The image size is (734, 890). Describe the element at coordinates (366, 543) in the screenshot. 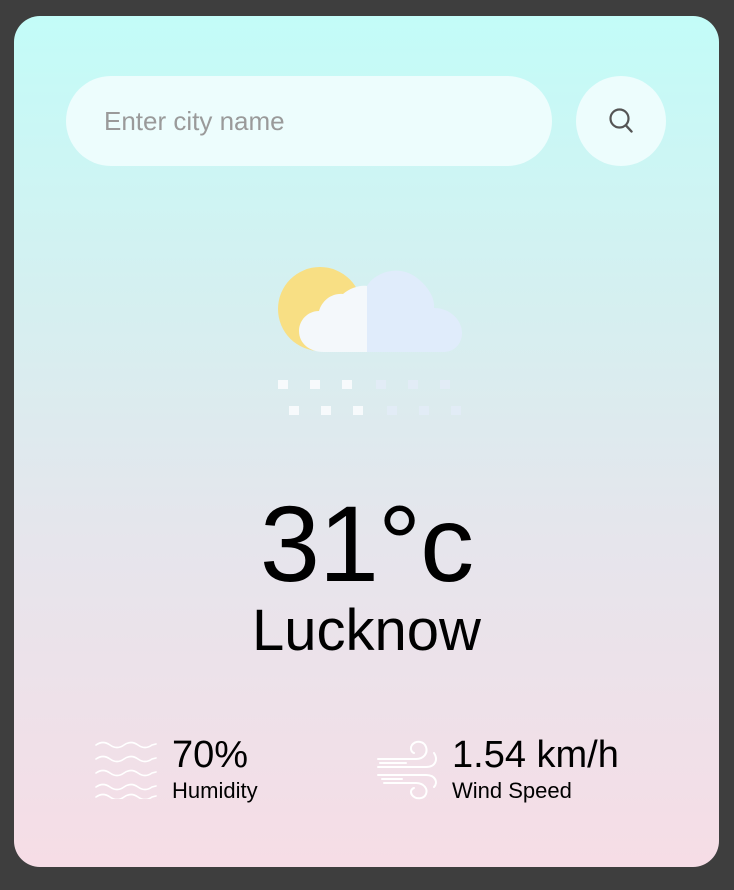

I see `temperature: 31°c` at that location.